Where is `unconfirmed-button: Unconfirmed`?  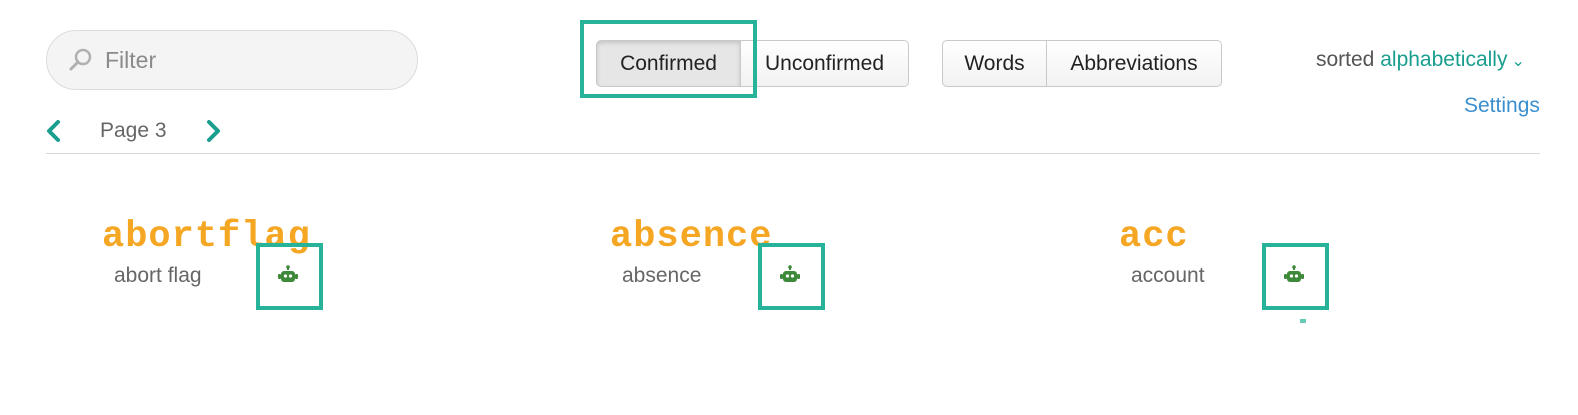
unconfirmed-button: Unconfirmed is located at coordinates (825, 63).